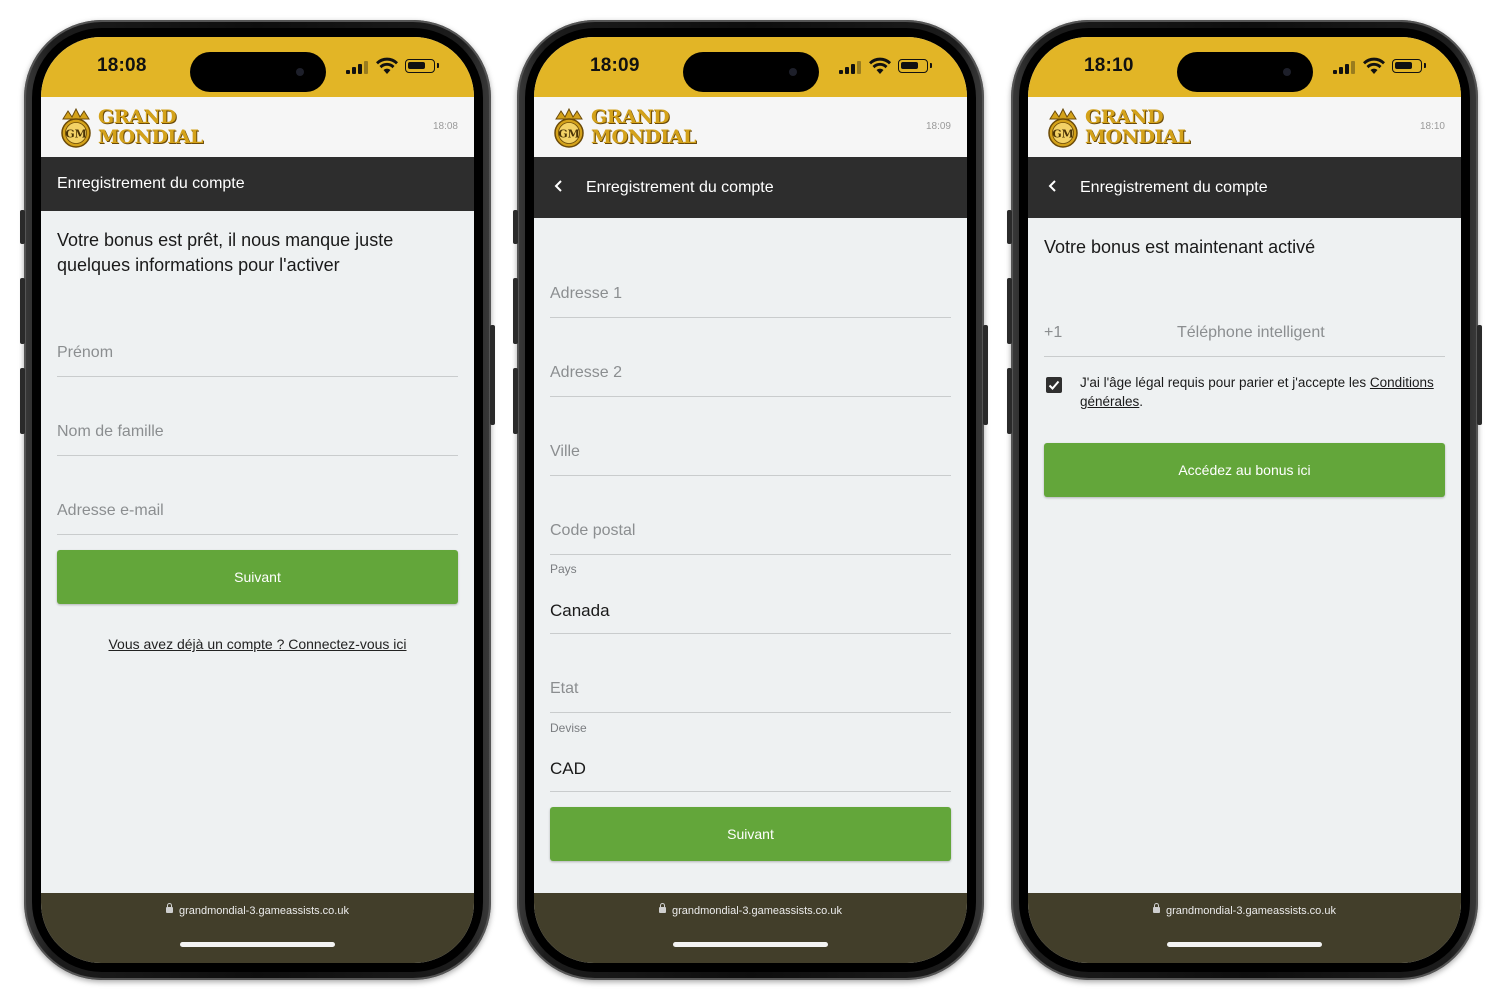 This screenshot has width=1500, height=1000. What do you see at coordinates (85, 352) in the screenshot?
I see `first-name-placeholder: Prénom` at bounding box center [85, 352].